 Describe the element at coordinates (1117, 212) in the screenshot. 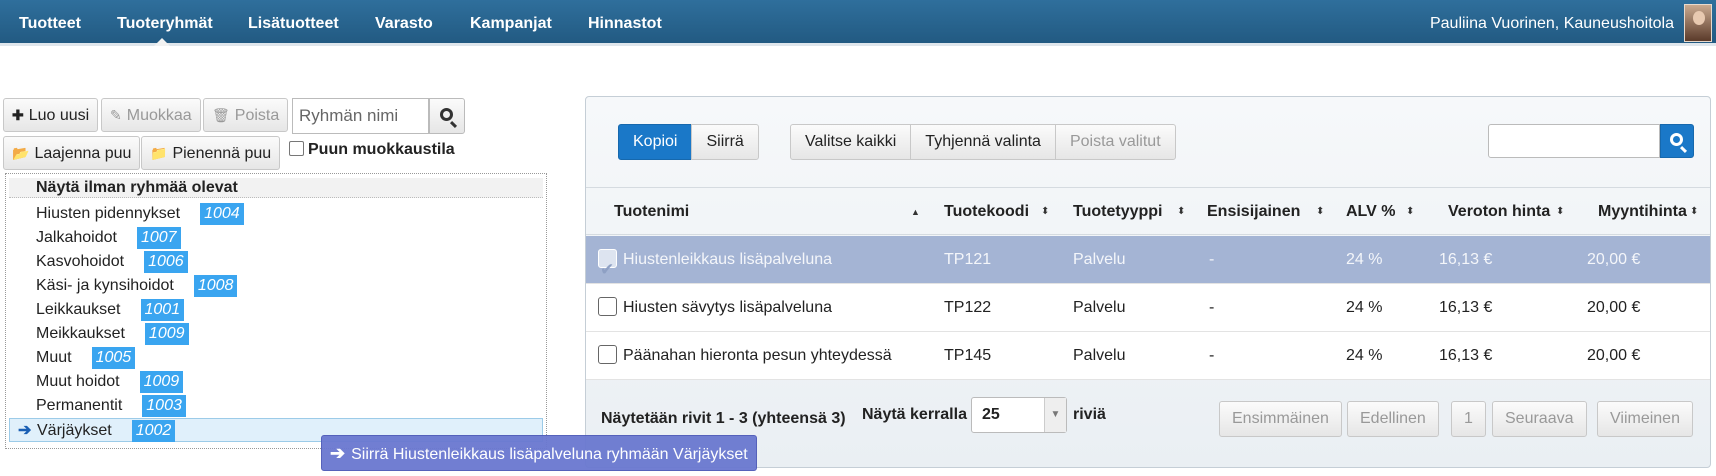

I see `column-header-type: Tuotetyyppi` at that location.